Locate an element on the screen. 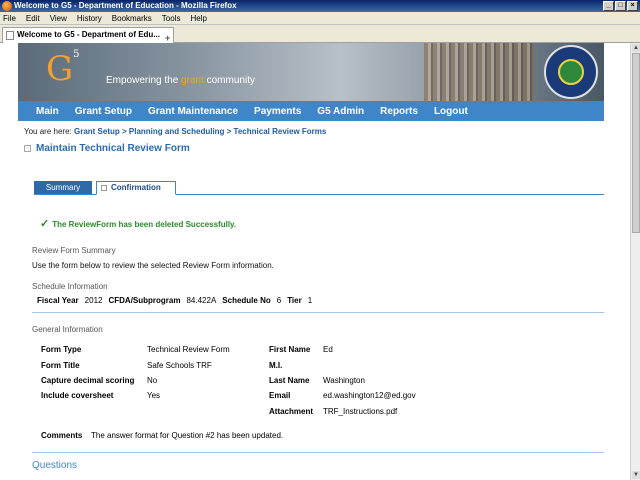 This screenshot has height=480, width=640. last-name-label: Last Name is located at coordinates (289, 380).